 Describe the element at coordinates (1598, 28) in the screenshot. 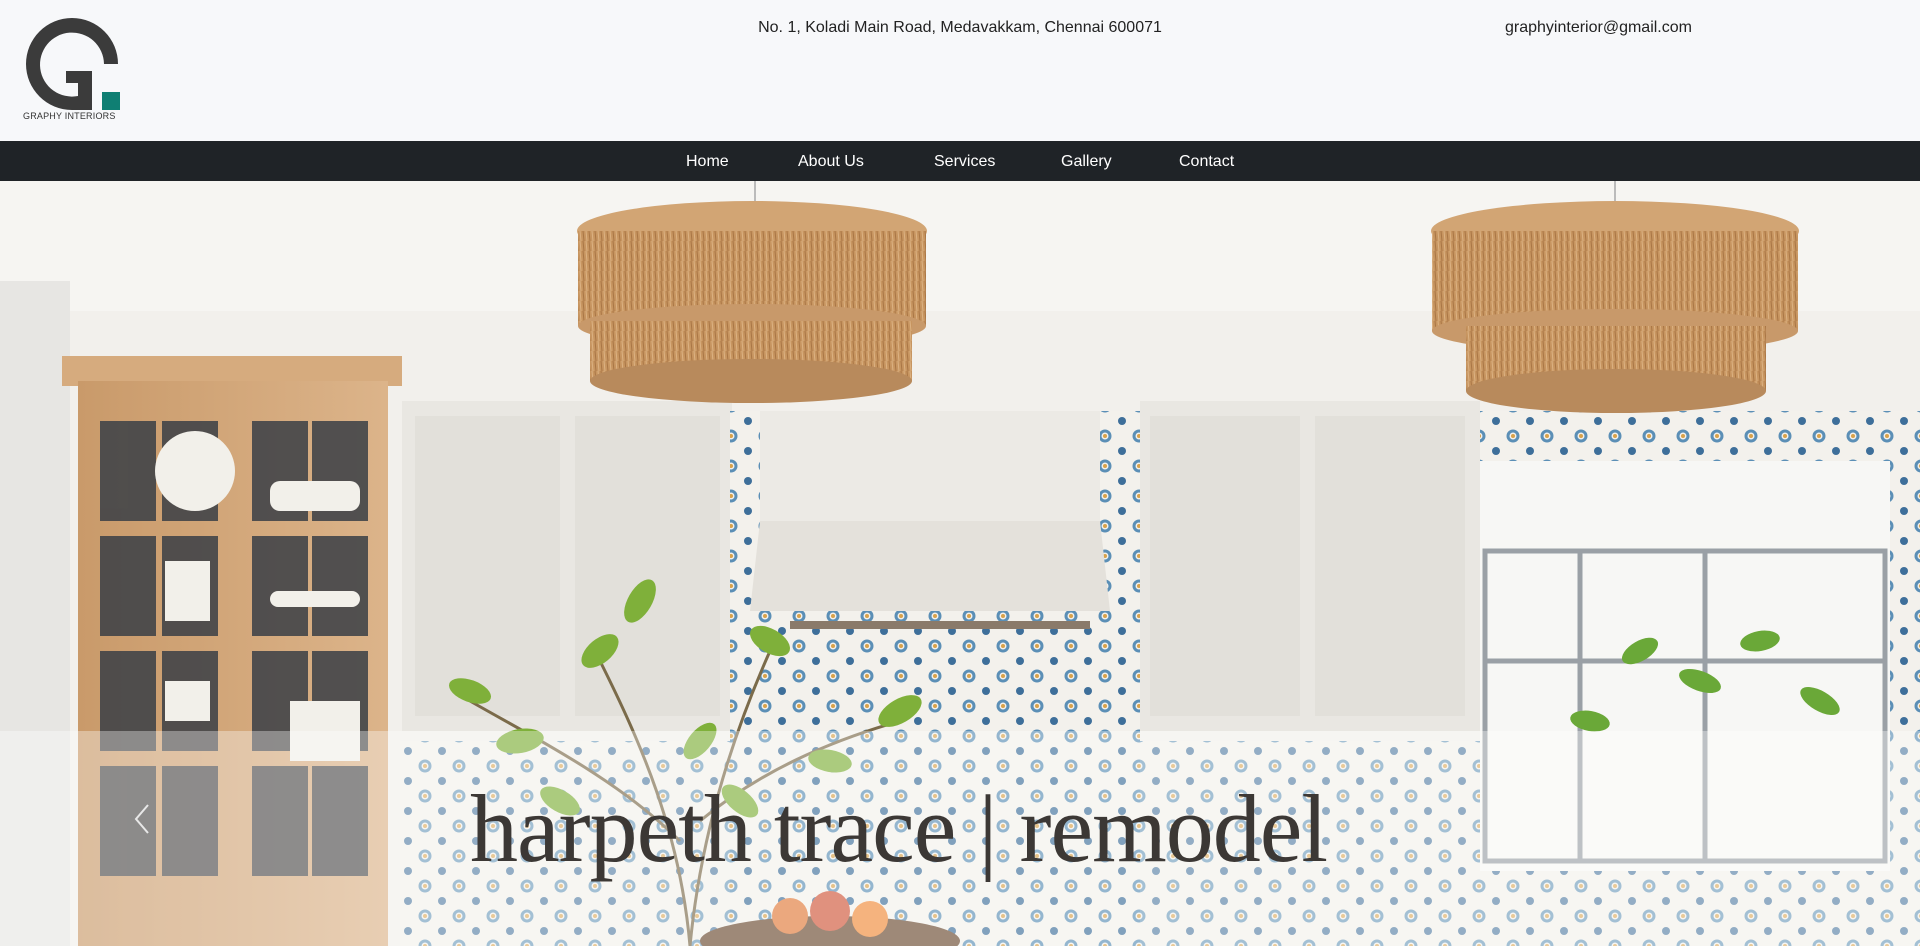

I see `email-link: graphyinterior@gmail.com` at that location.